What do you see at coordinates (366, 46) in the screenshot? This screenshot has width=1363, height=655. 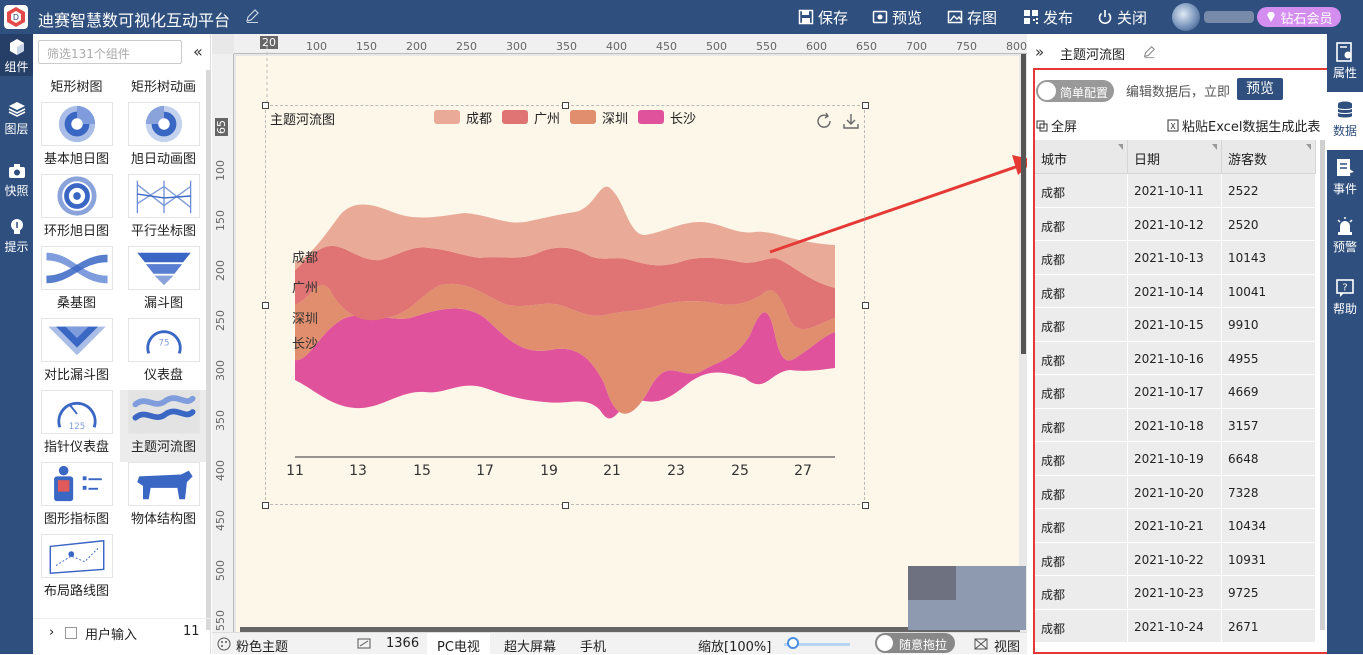 I see `ruler-top-tick: 150` at bounding box center [366, 46].